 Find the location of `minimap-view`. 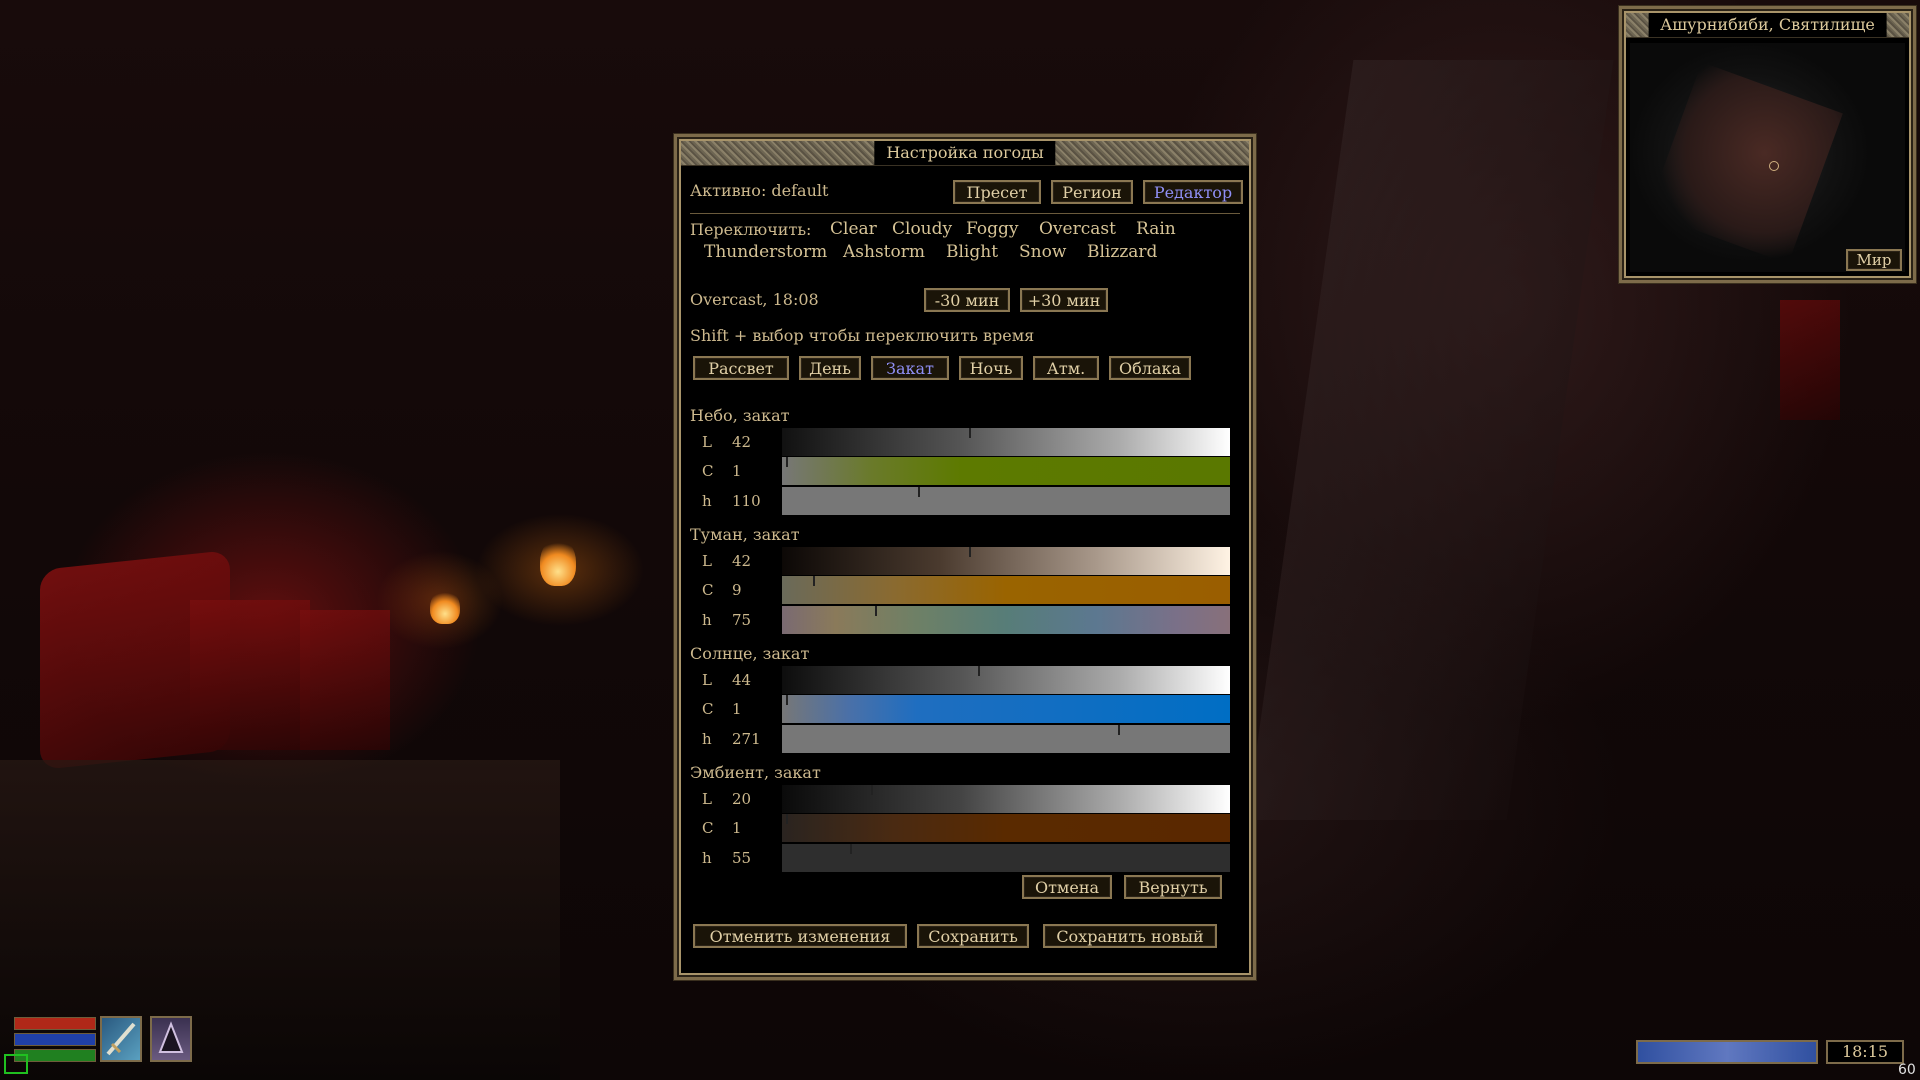

minimap-view is located at coordinates (1767, 157).